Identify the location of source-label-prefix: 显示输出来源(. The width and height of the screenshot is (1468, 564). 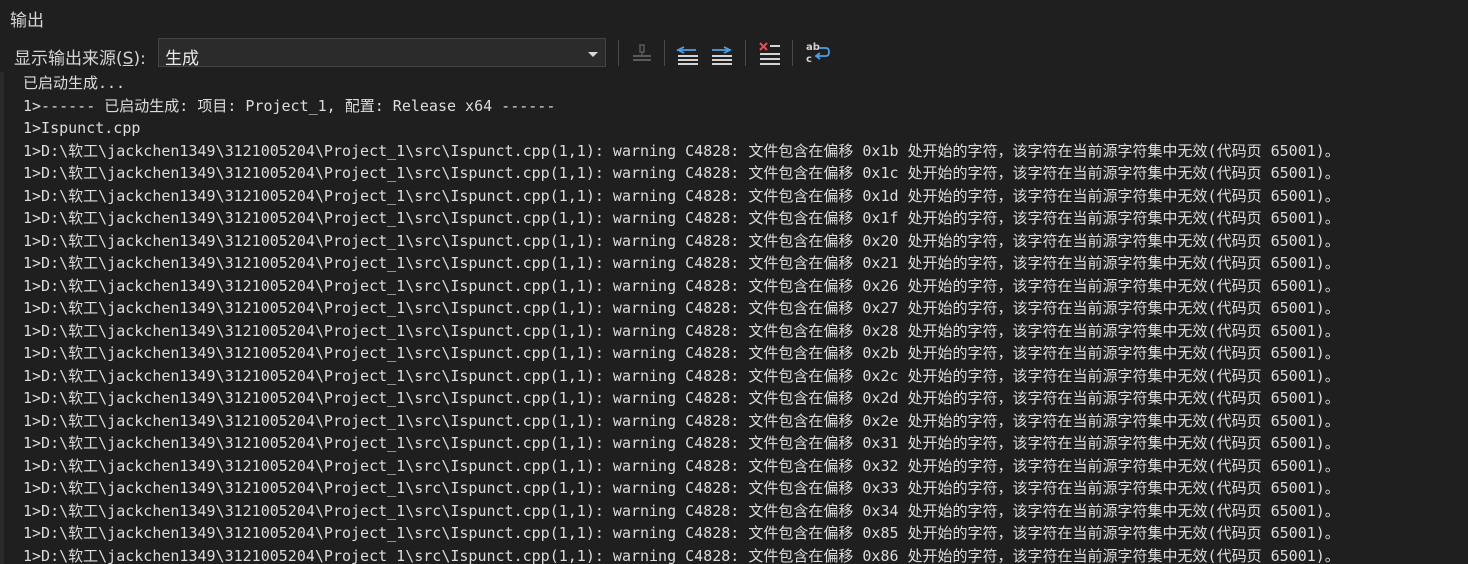
(68, 59).